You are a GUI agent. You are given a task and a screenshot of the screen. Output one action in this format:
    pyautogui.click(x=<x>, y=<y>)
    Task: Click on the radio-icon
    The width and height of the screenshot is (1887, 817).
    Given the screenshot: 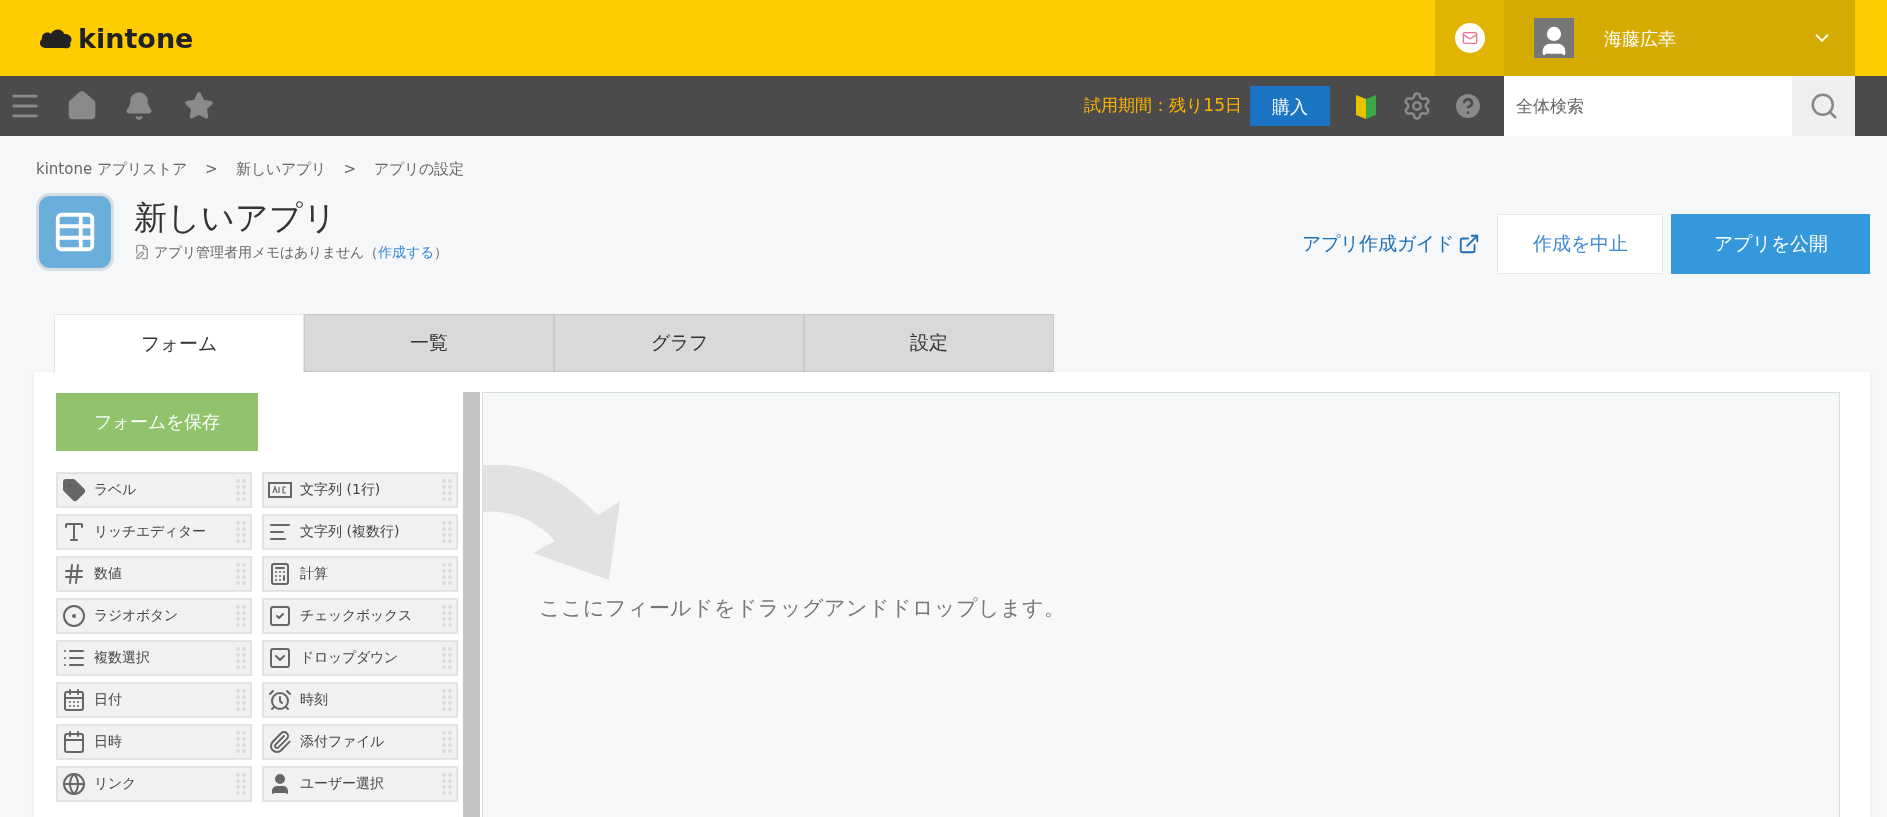 What is the action you would take?
    pyautogui.click(x=74, y=615)
    